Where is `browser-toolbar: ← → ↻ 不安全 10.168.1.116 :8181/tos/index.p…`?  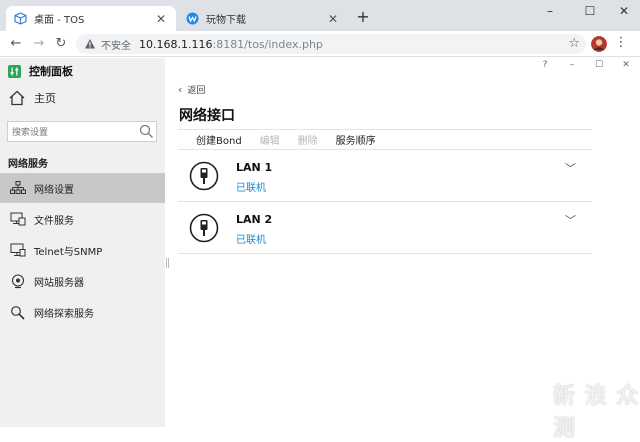 browser-toolbar: ← → ↻ 不安全 10.168.1.116 :8181/tos/index.p… is located at coordinates (320, 44).